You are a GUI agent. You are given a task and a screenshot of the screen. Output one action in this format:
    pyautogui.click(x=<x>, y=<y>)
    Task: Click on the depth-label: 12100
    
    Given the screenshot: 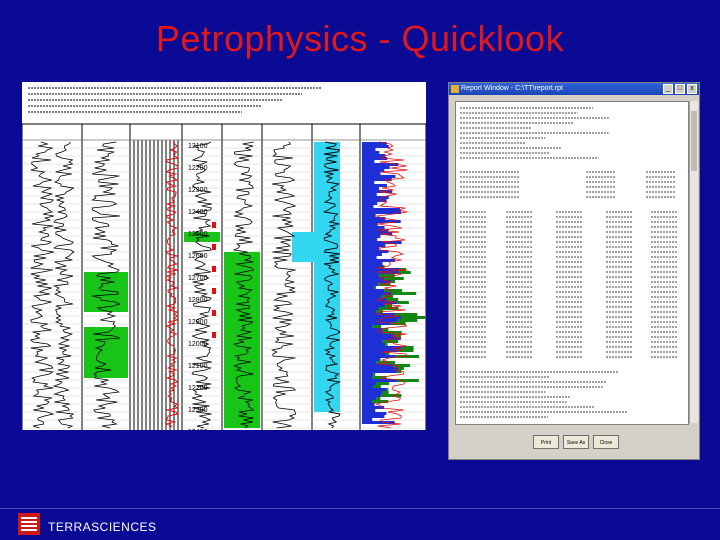 What is the action you would take?
    pyautogui.click(x=198, y=146)
    